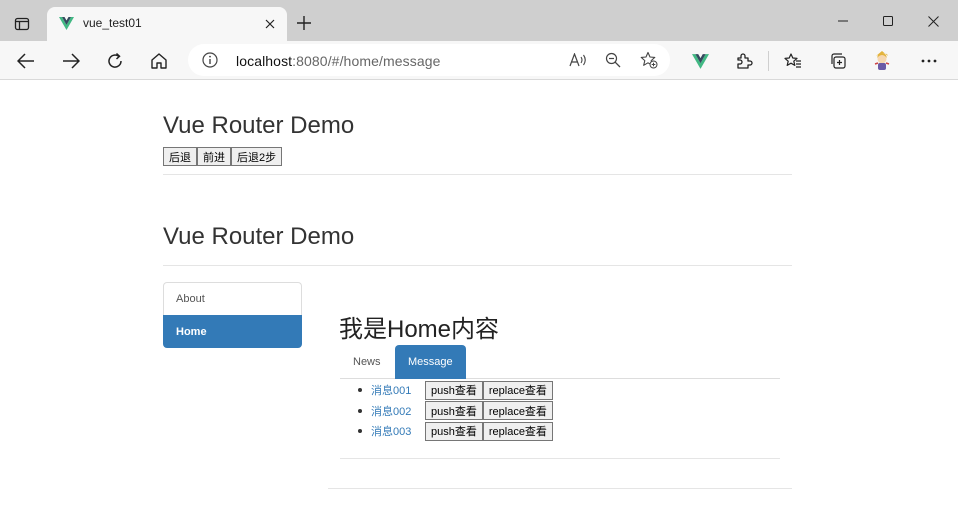 The image size is (958, 507). What do you see at coordinates (259, 125) in the screenshot?
I see `page-header-title: Vue Router Demo` at bounding box center [259, 125].